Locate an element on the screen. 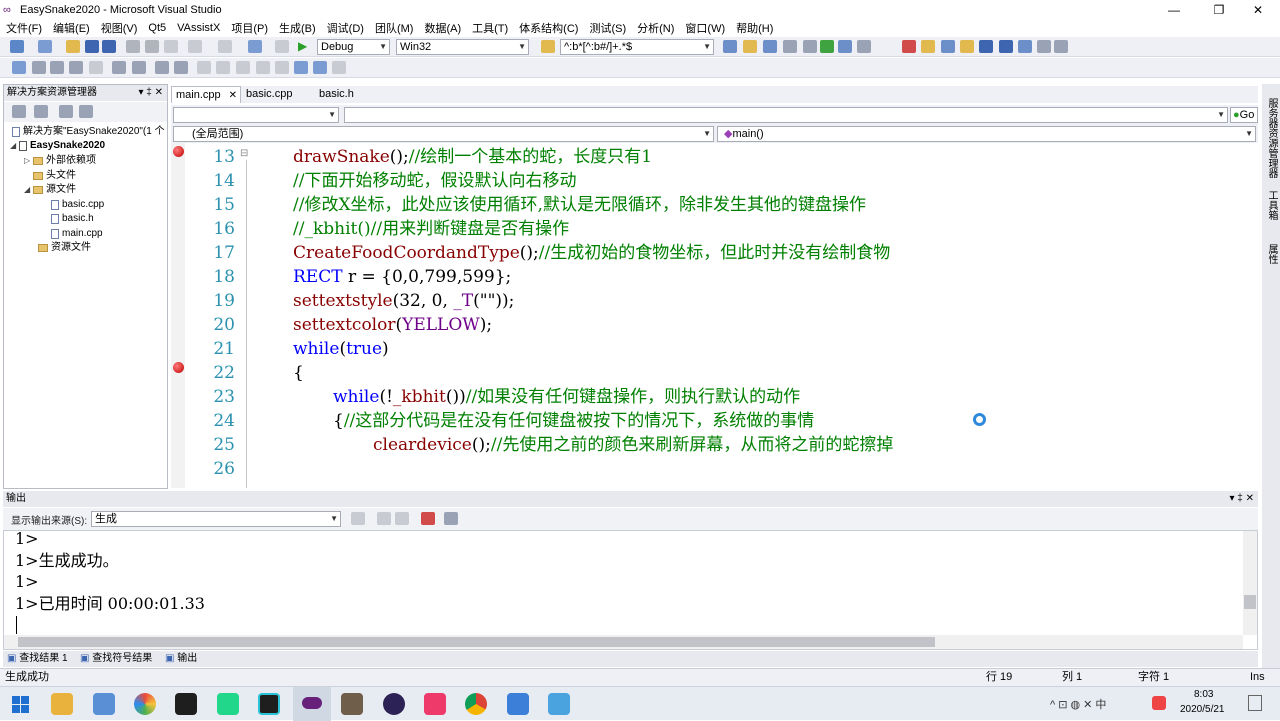  open-file-icon is located at coordinates (73, 46).